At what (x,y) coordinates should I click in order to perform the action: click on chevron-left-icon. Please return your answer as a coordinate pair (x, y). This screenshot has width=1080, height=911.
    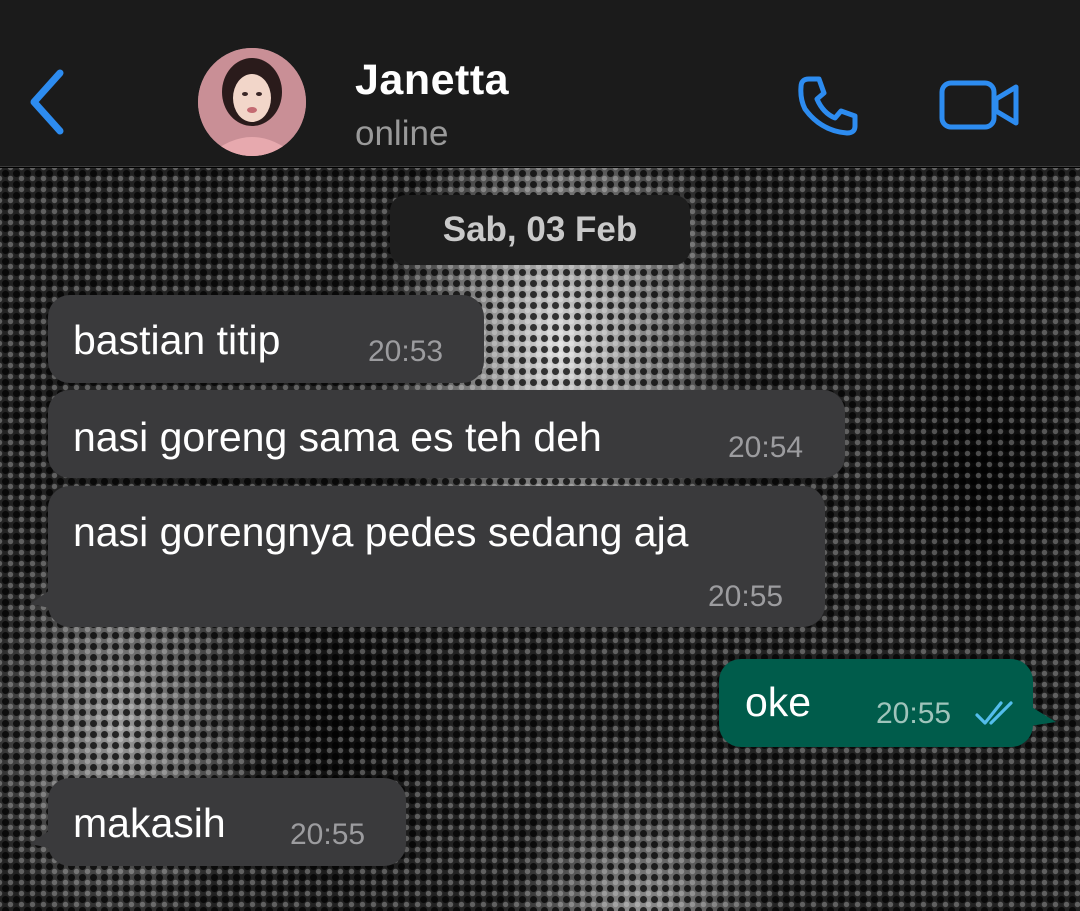
    Looking at the image, I should click on (47, 102).